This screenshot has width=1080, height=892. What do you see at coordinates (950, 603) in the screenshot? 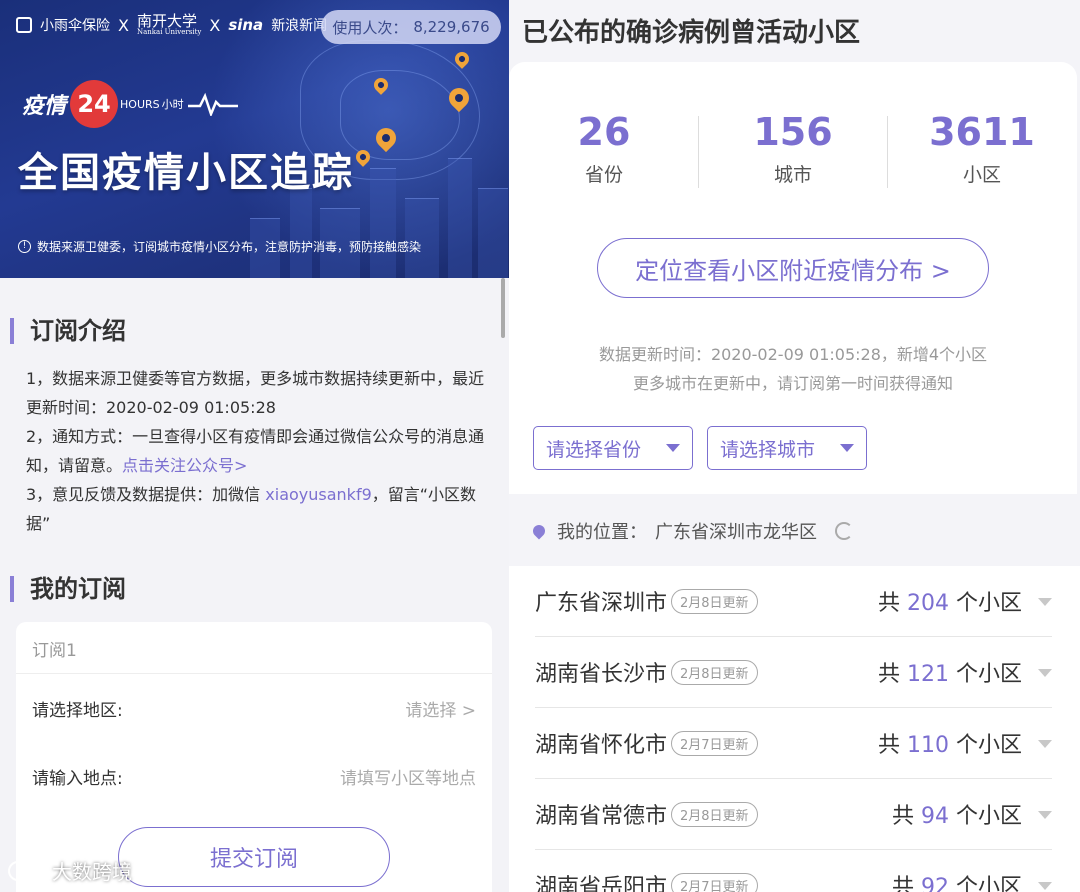
I see `community-count: 共 204 个小区` at bounding box center [950, 603].